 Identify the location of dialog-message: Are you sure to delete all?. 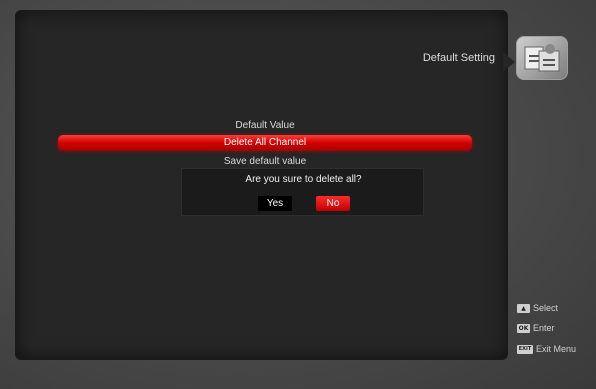
(303, 179).